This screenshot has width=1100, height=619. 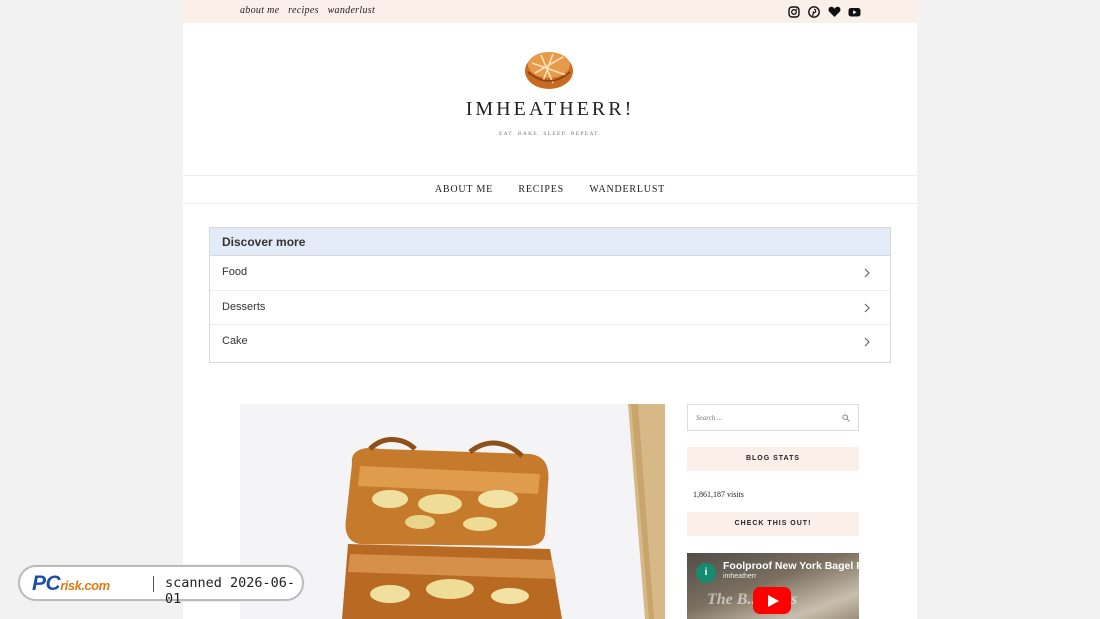 I want to click on heart-icon, so click(x=834, y=11).